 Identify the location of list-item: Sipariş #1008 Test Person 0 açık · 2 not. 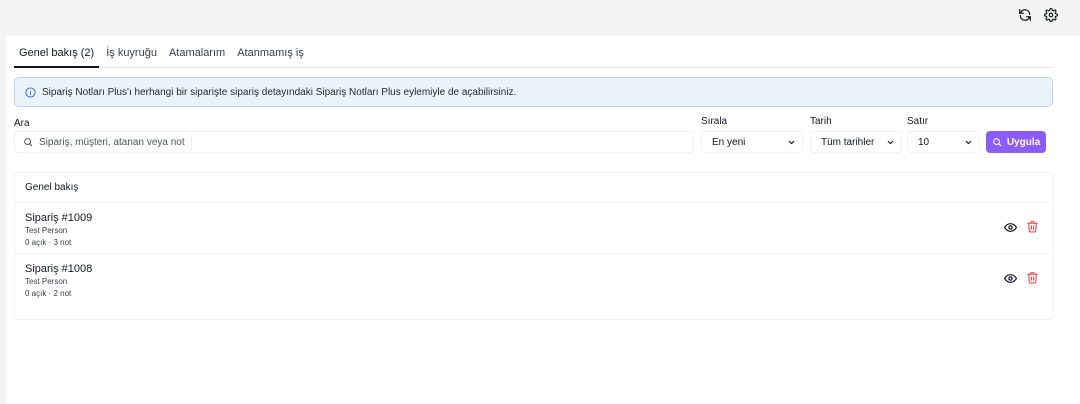
(534, 279).